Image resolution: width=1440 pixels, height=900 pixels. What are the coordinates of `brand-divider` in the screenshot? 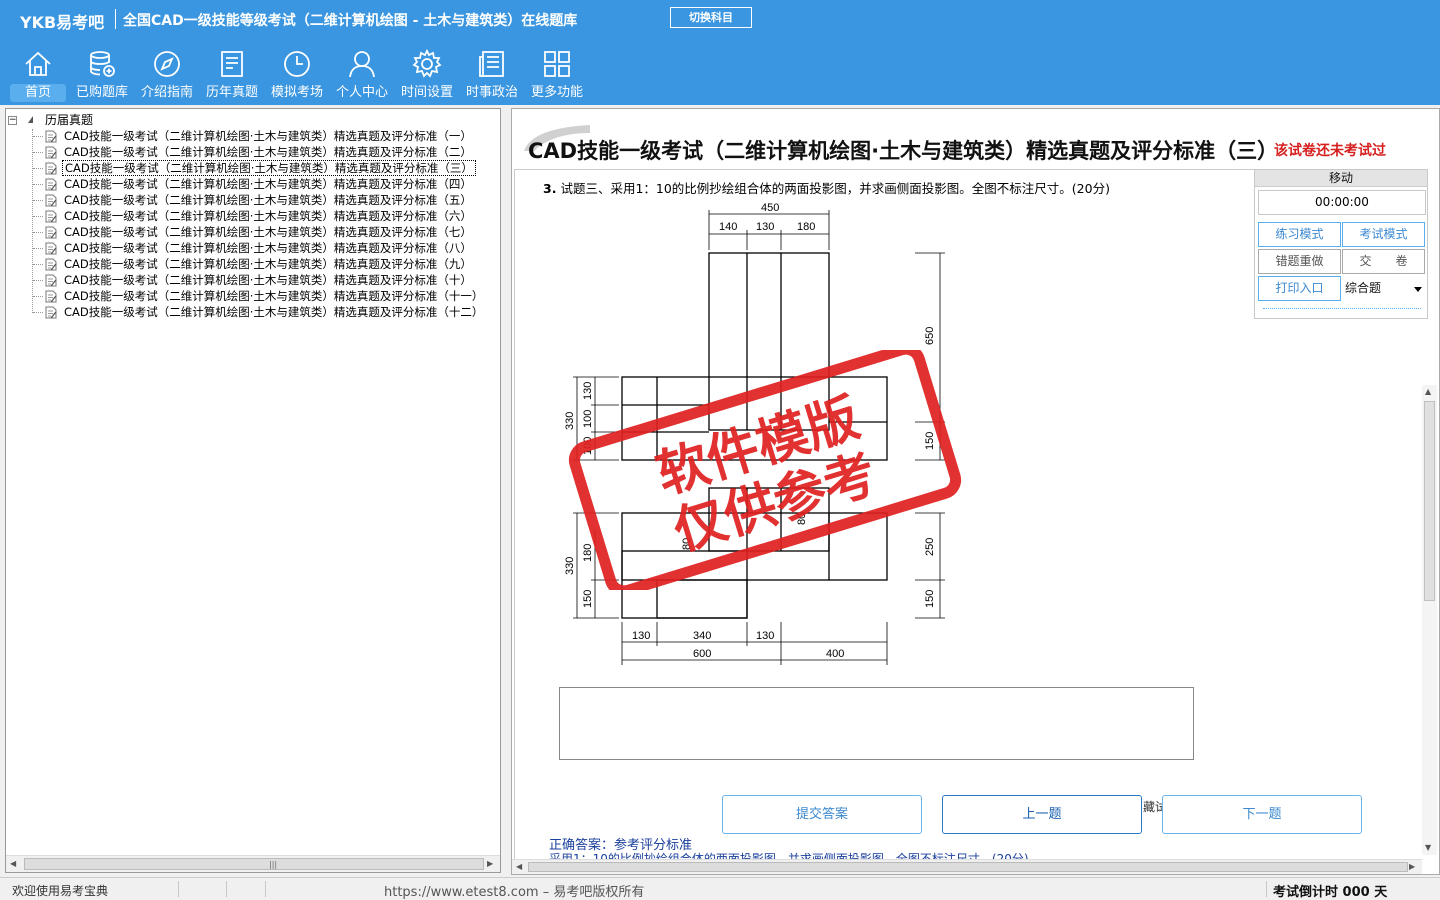 It's located at (115, 19).